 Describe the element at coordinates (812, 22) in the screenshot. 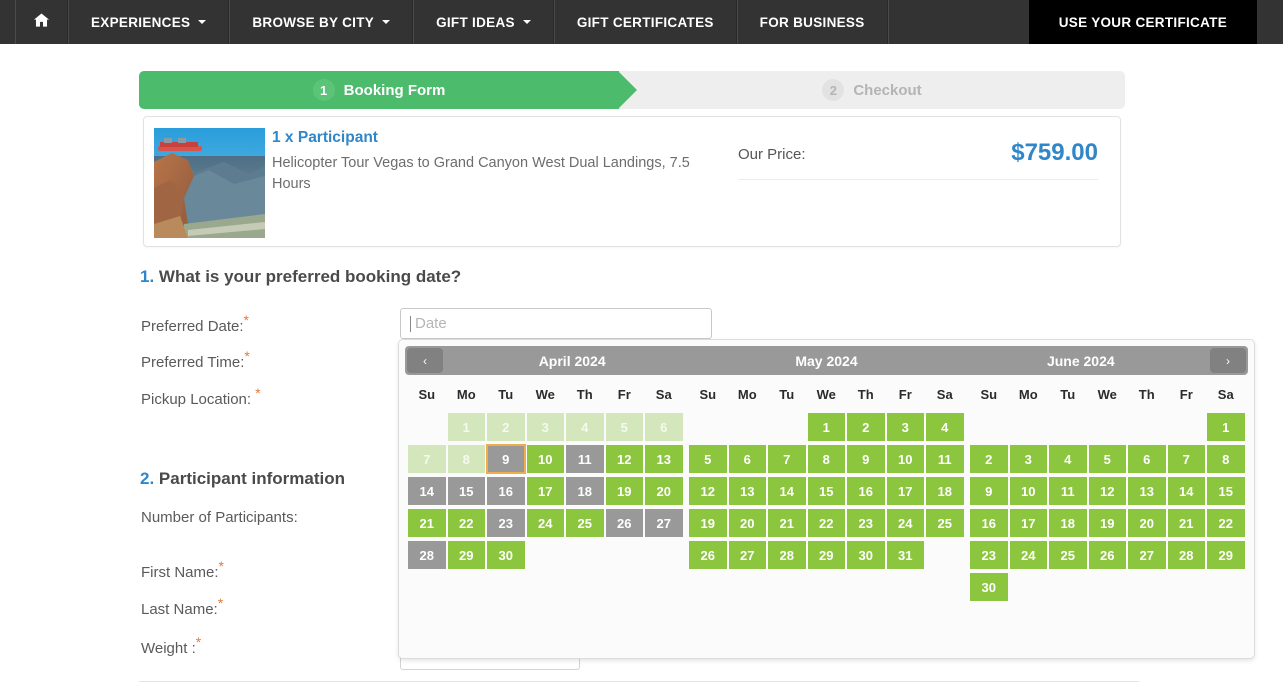

I see `nav-item-for-business: FOR BUSINESS` at that location.